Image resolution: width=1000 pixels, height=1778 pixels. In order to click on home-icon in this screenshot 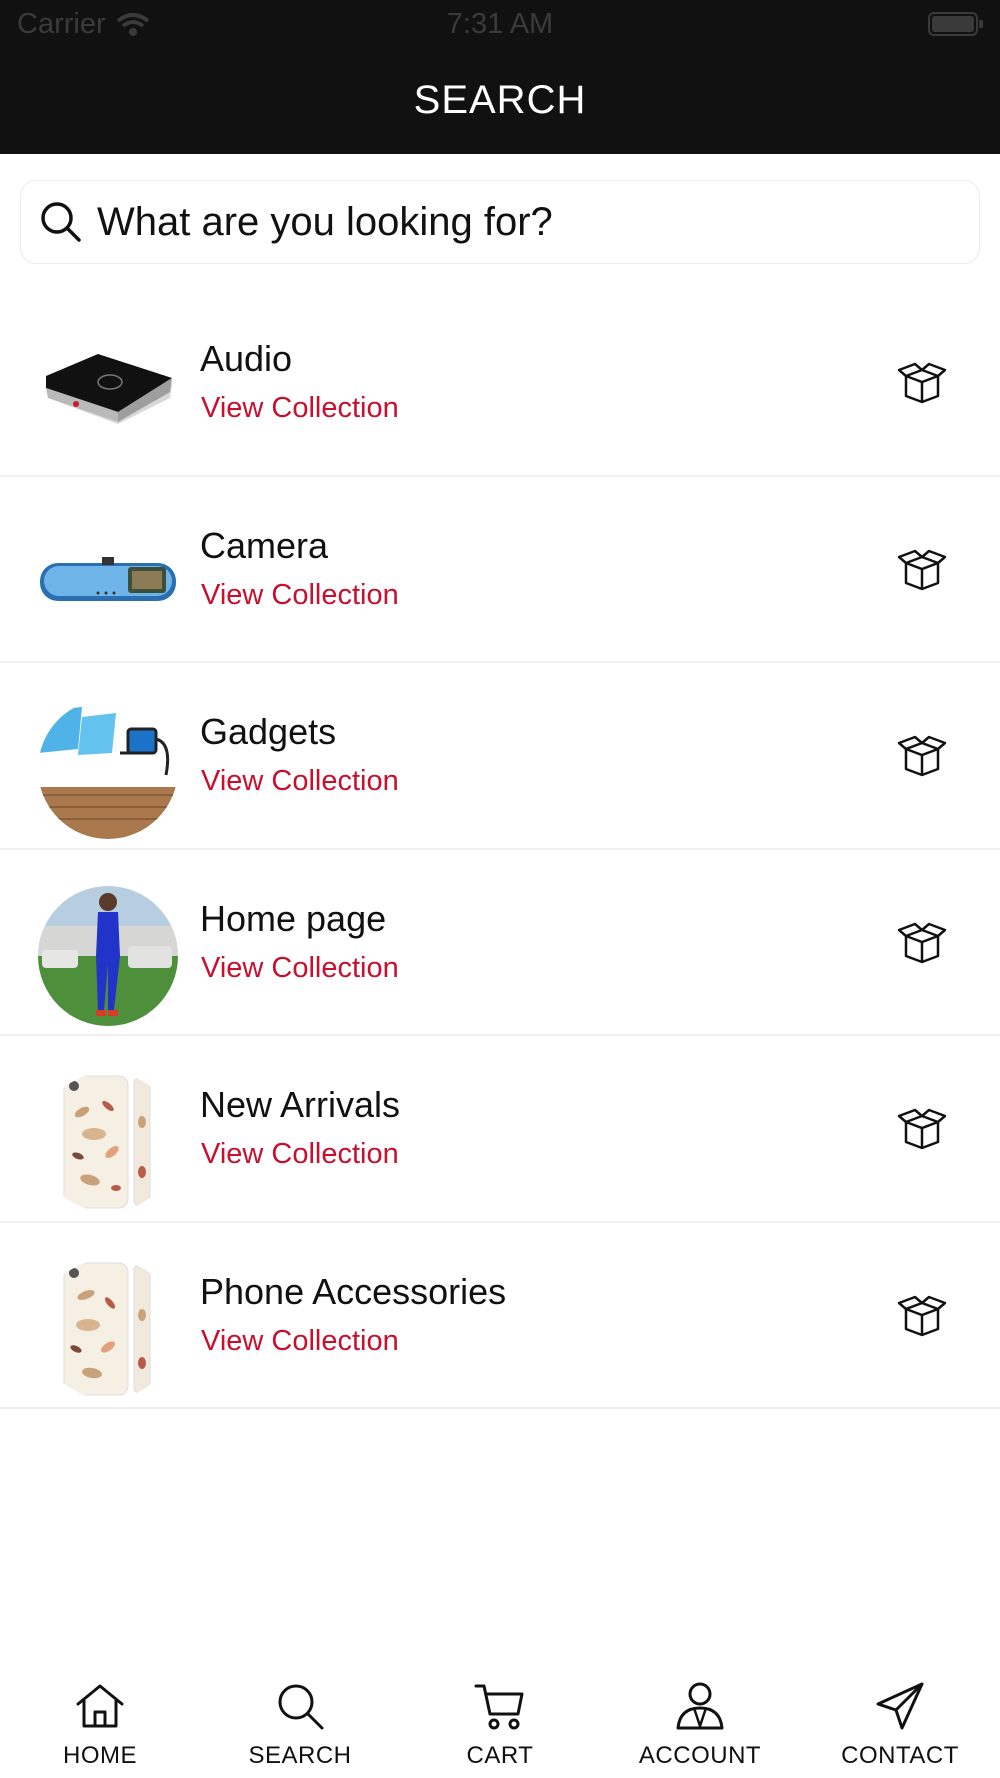, I will do `click(100, 1706)`.